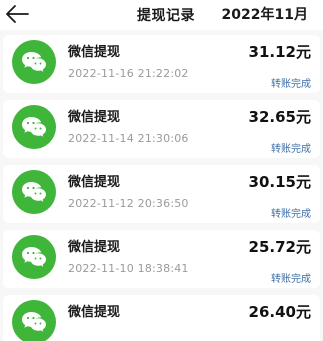  Describe the element at coordinates (279, 52) in the screenshot. I see `record-amount: 31.12元` at that location.